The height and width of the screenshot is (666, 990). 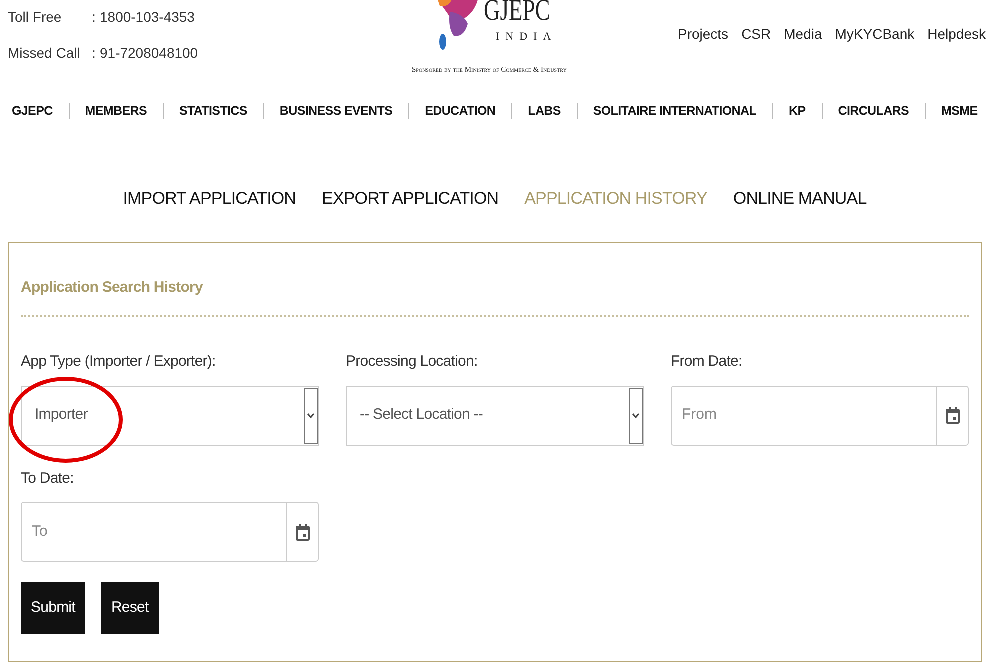 What do you see at coordinates (209, 199) in the screenshot?
I see `tab: IMPORT APPLICATION` at bounding box center [209, 199].